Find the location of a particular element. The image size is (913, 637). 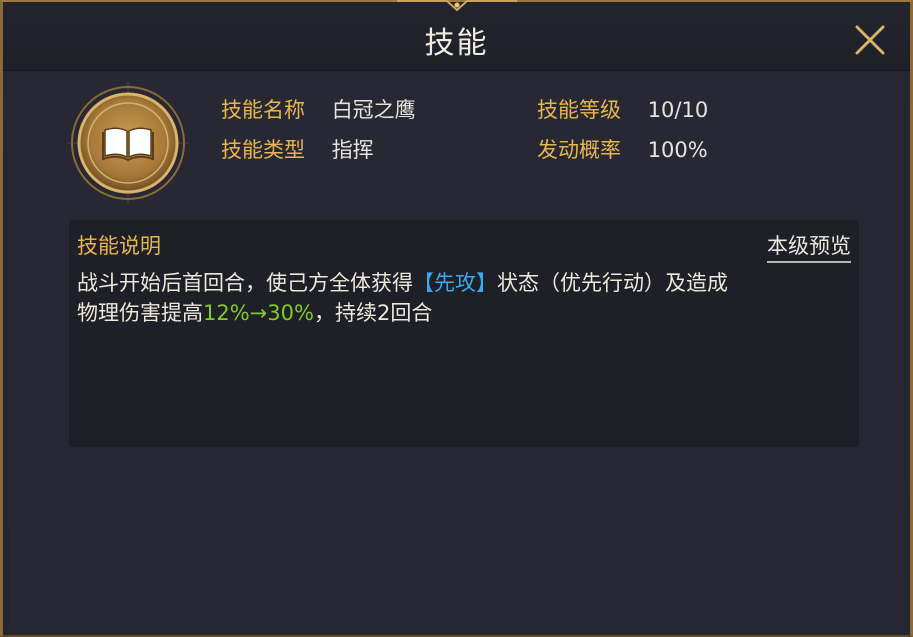

skill-type-row: 技能类型 指挥 is located at coordinates (297, 150).